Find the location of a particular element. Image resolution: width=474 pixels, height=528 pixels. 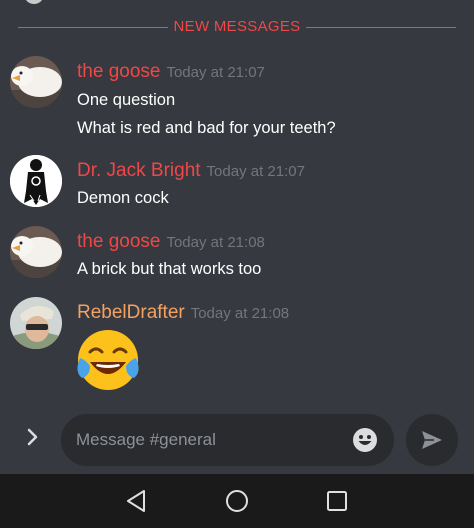

smiley-icon is located at coordinates (365, 440).